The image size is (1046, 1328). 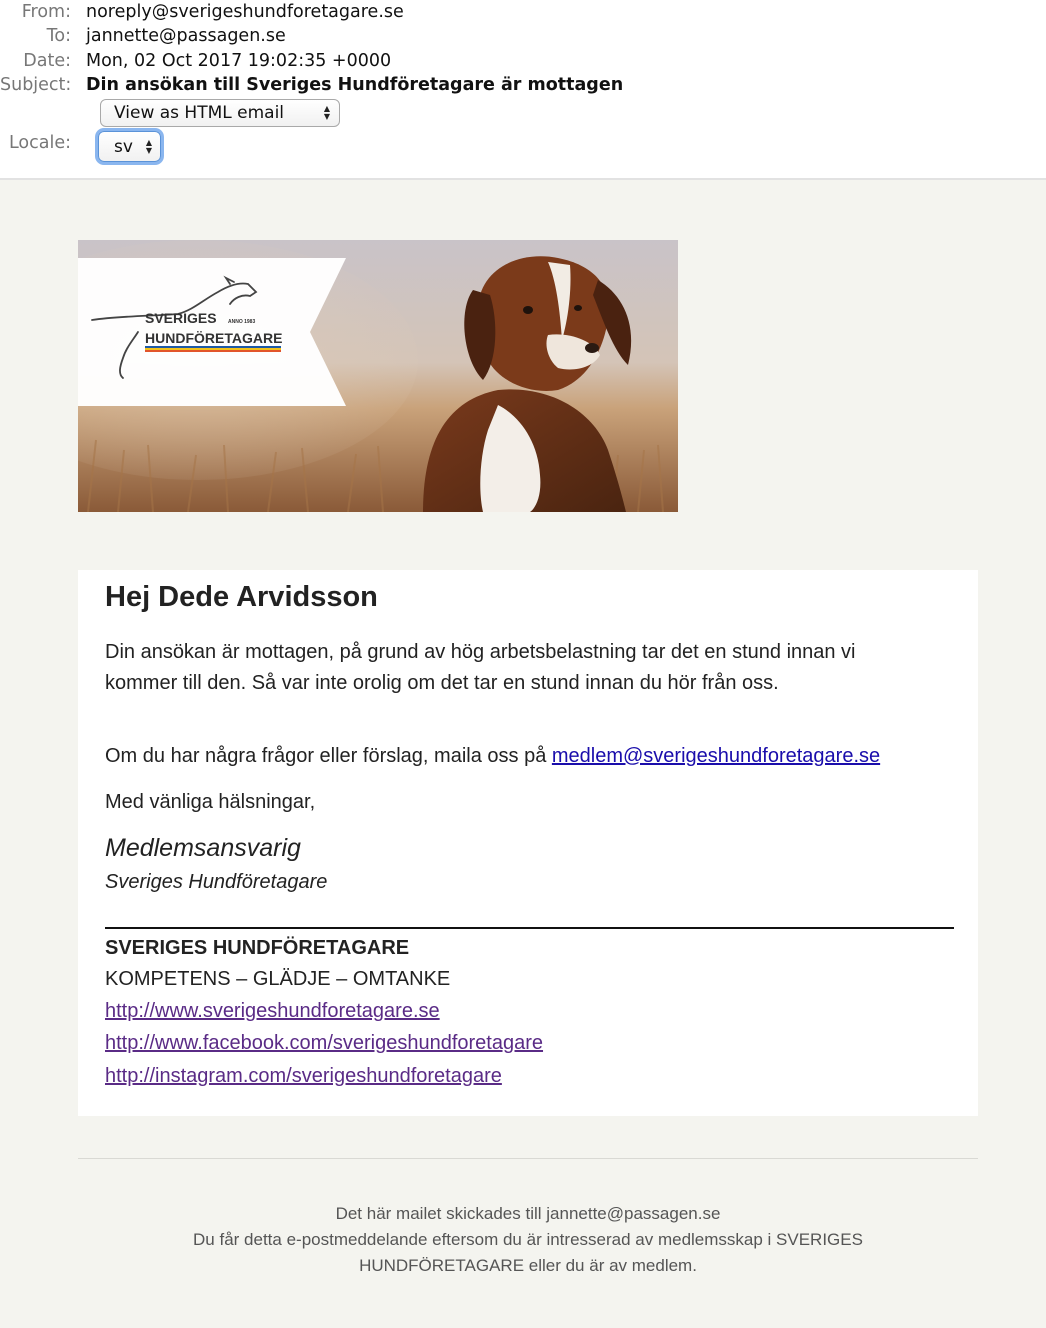 What do you see at coordinates (203, 848) in the screenshot?
I see `signature-role: Medlemsansvarig` at bounding box center [203, 848].